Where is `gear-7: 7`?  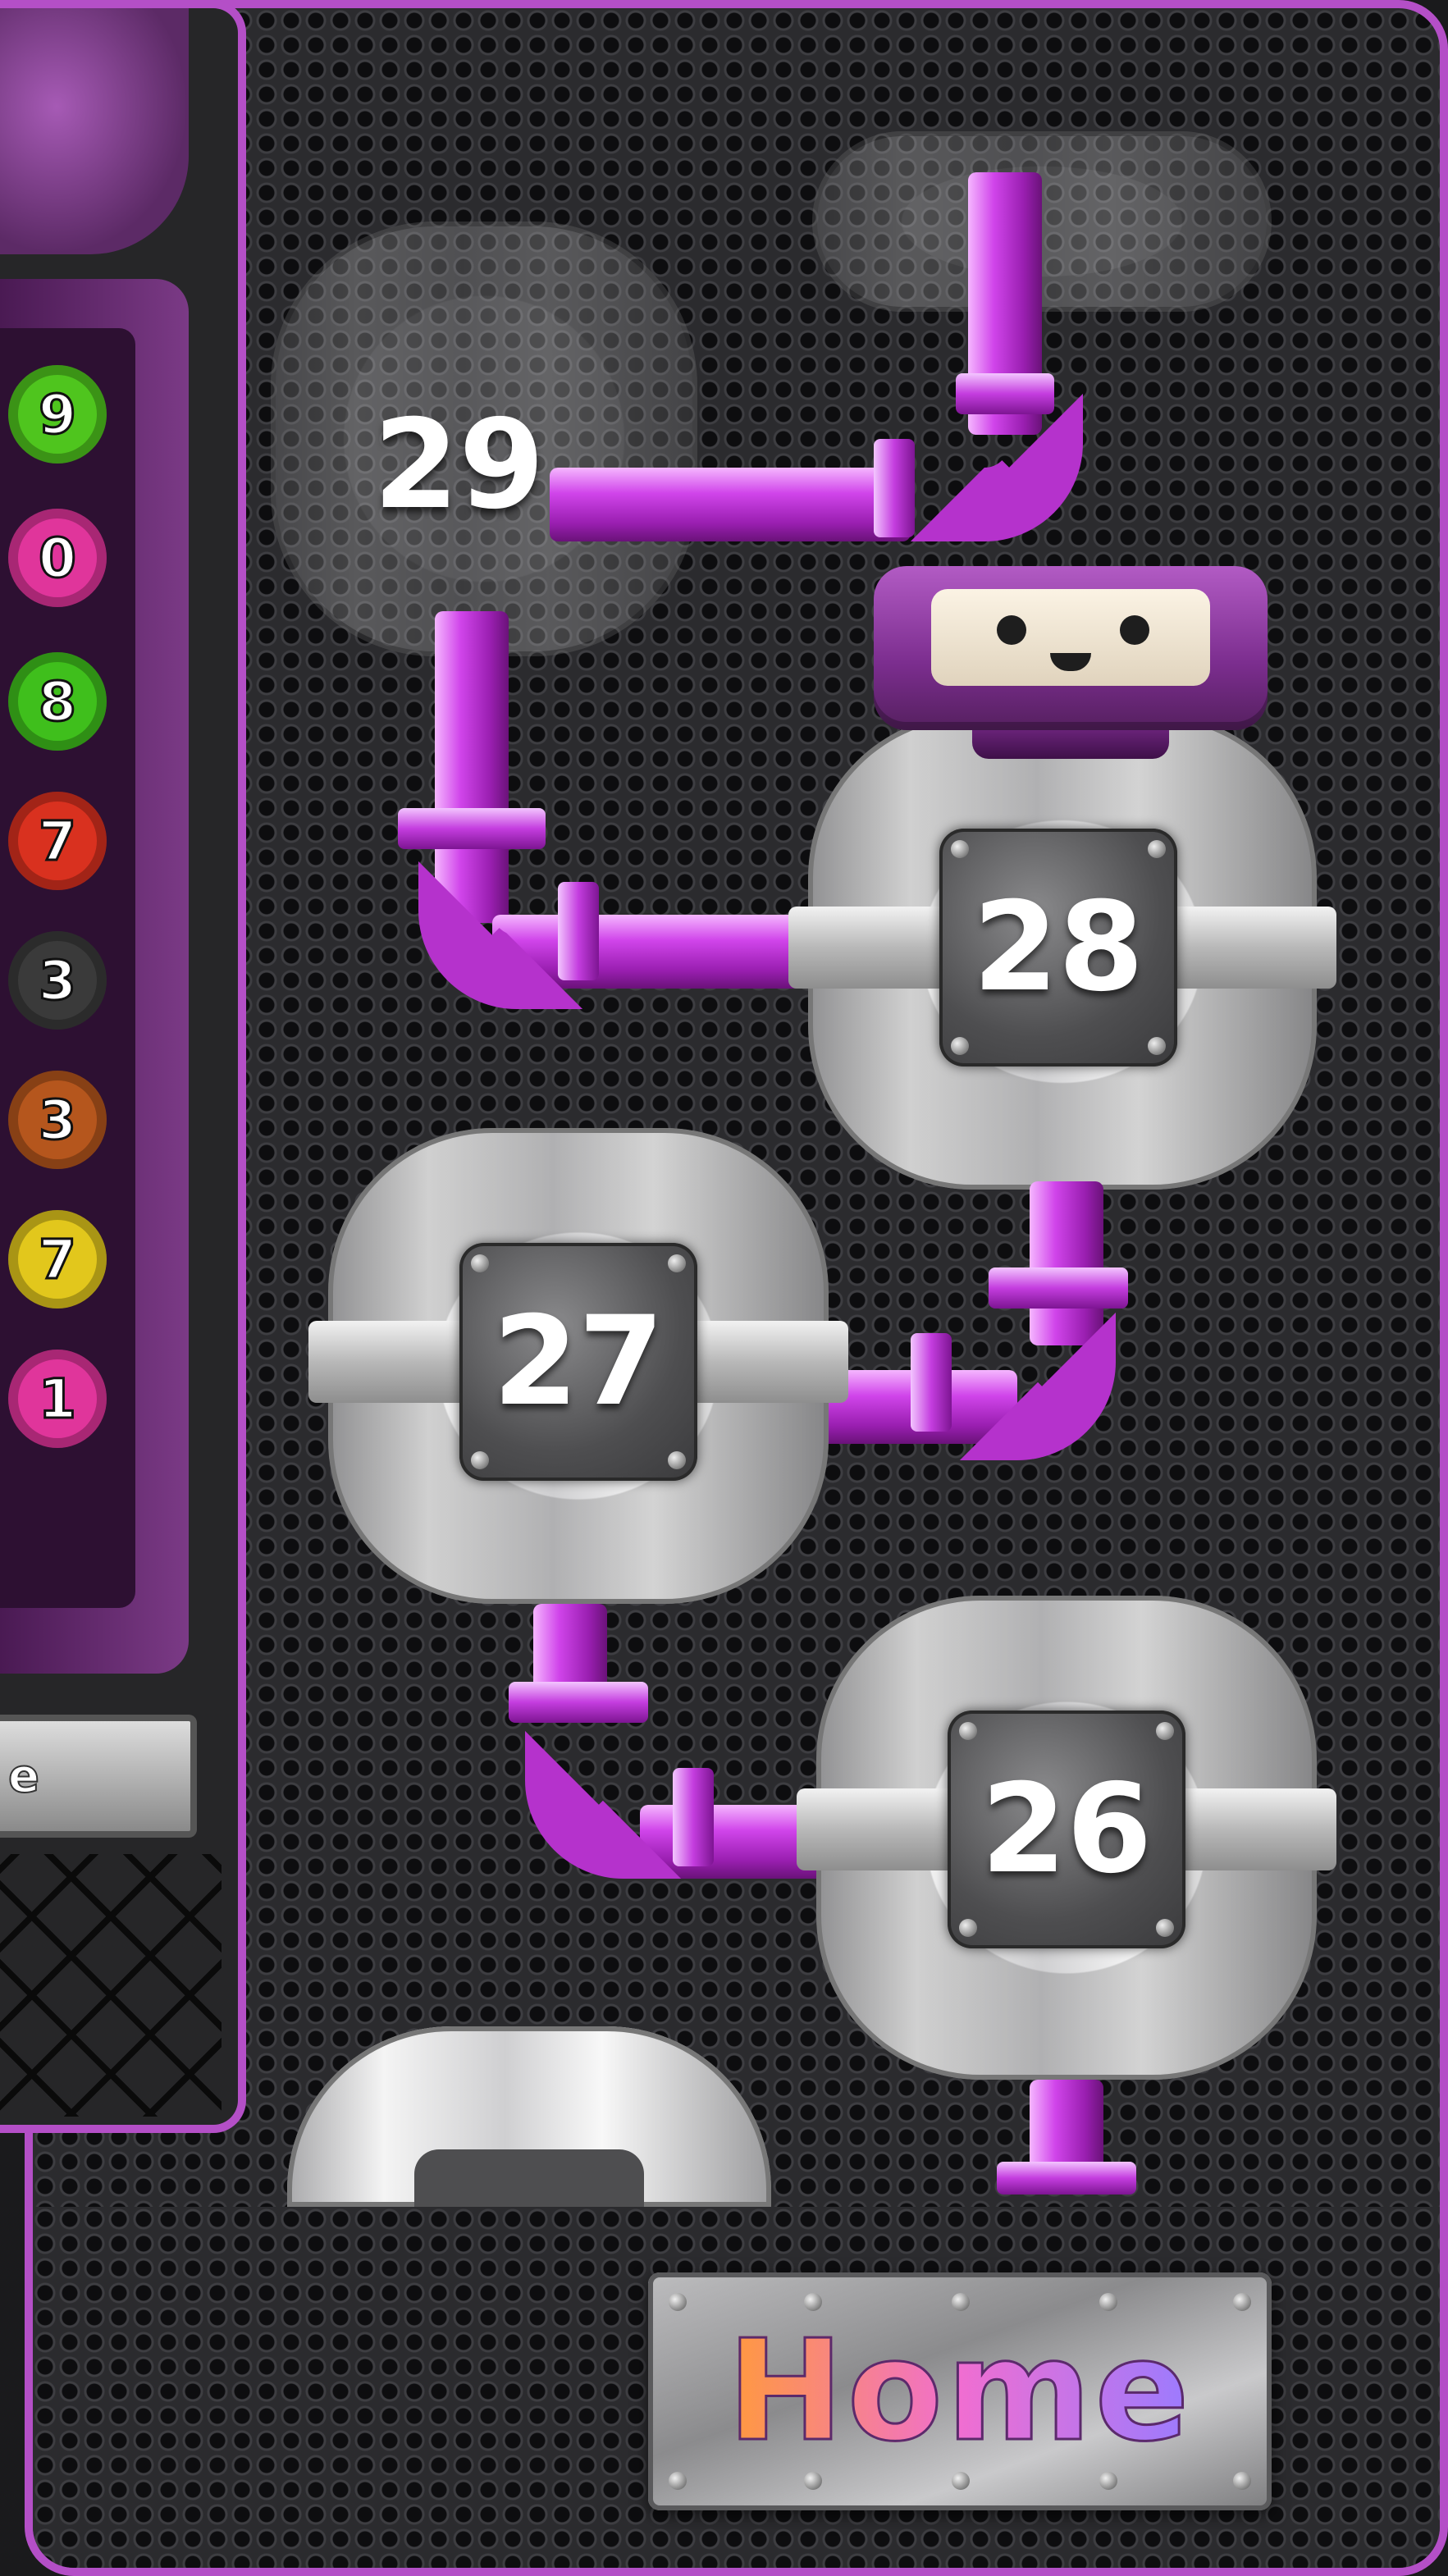
gear-7: 7 is located at coordinates (59, 1259).